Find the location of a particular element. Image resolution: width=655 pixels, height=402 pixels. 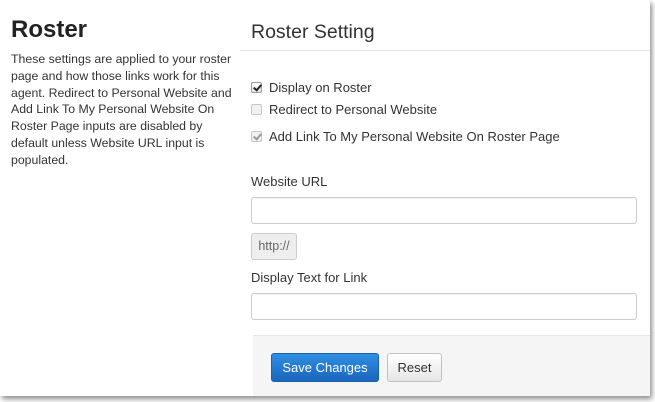

reset-button: Reset is located at coordinates (414, 367).